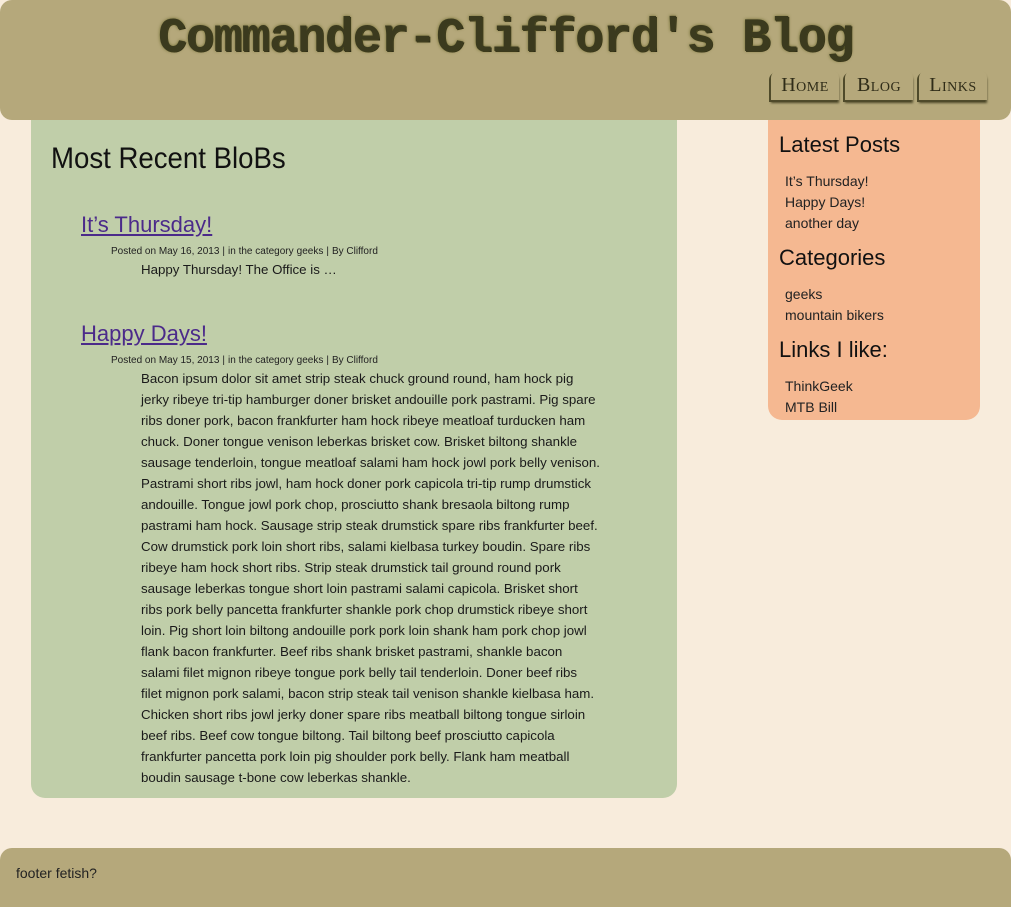 This screenshot has height=907, width=1011. What do you see at coordinates (819, 386) in the screenshot?
I see `external-link: ThinkGeek` at bounding box center [819, 386].